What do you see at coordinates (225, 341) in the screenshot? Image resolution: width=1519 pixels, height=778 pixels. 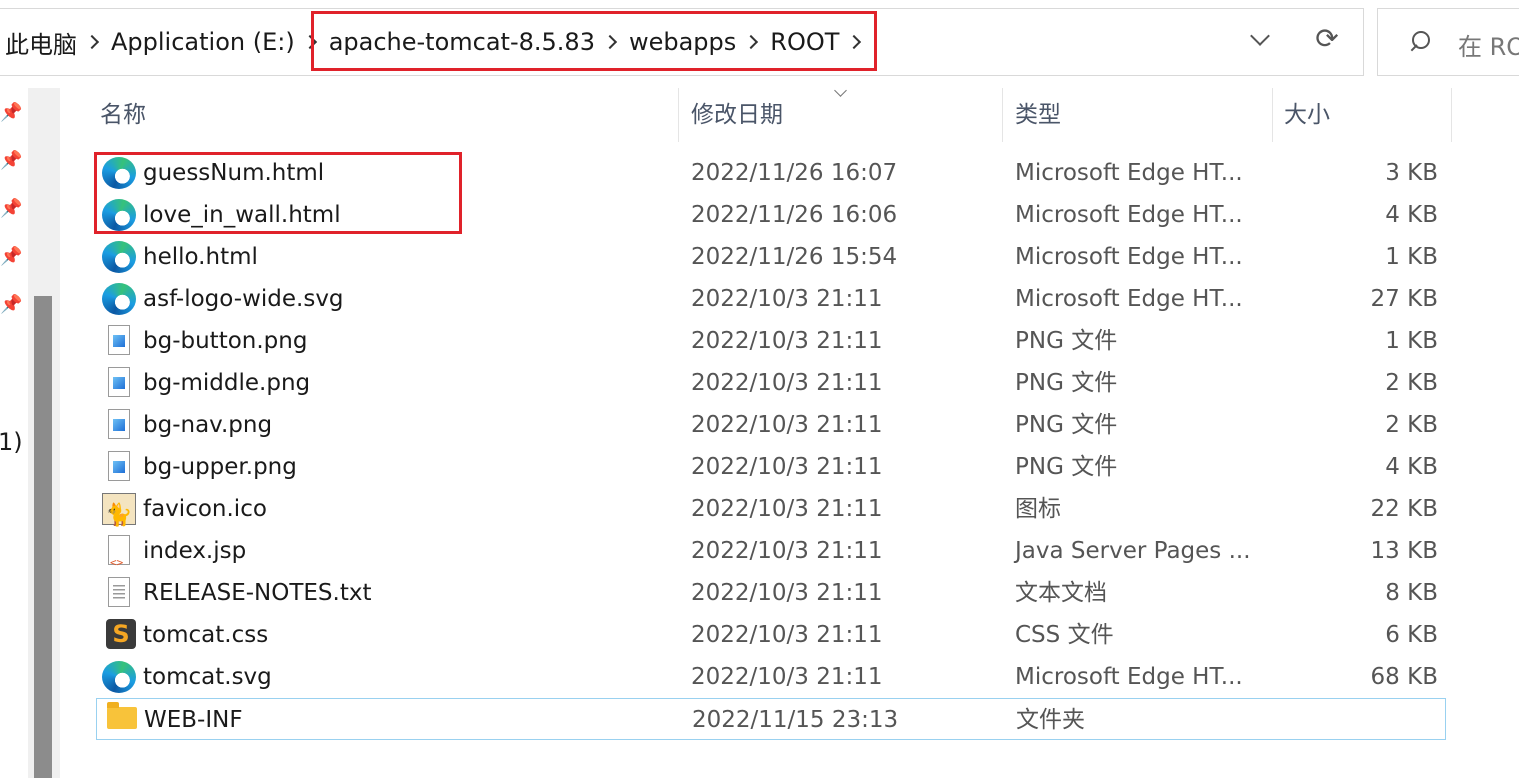 I see `file-name: bg-button.png` at bounding box center [225, 341].